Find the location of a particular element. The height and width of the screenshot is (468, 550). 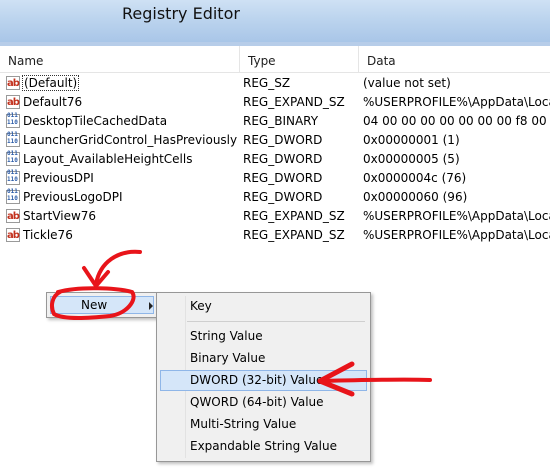

value-data: 0x00000001 (1) is located at coordinates (411, 140).